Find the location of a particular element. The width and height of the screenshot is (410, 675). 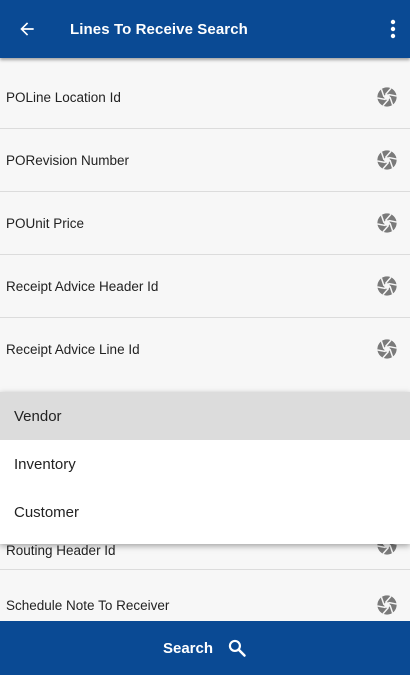

page-title: Lines To Receive Search is located at coordinates (159, 29).